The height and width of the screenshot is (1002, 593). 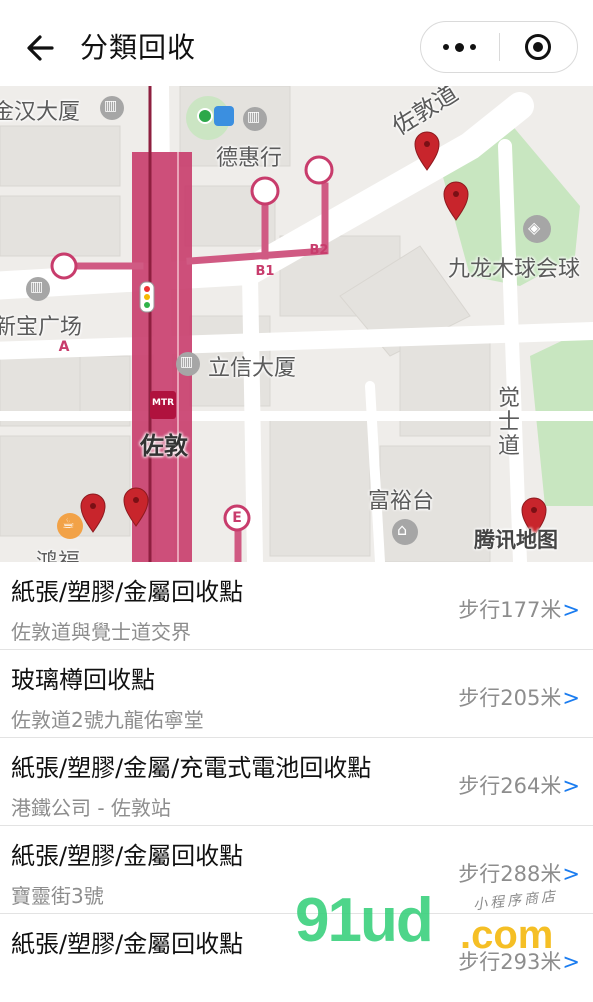 I want to click on list-item: 玻璃樽回收點 佐敦道2號九龍佑寧堂 步行205米>, so click(x=296, y=694).